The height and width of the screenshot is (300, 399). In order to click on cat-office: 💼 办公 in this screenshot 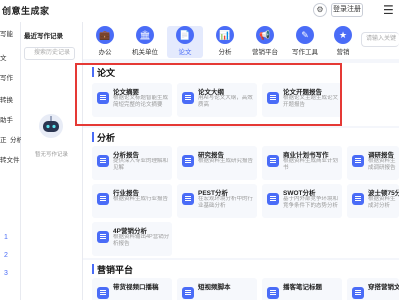, I will do `click(105, 42)`.